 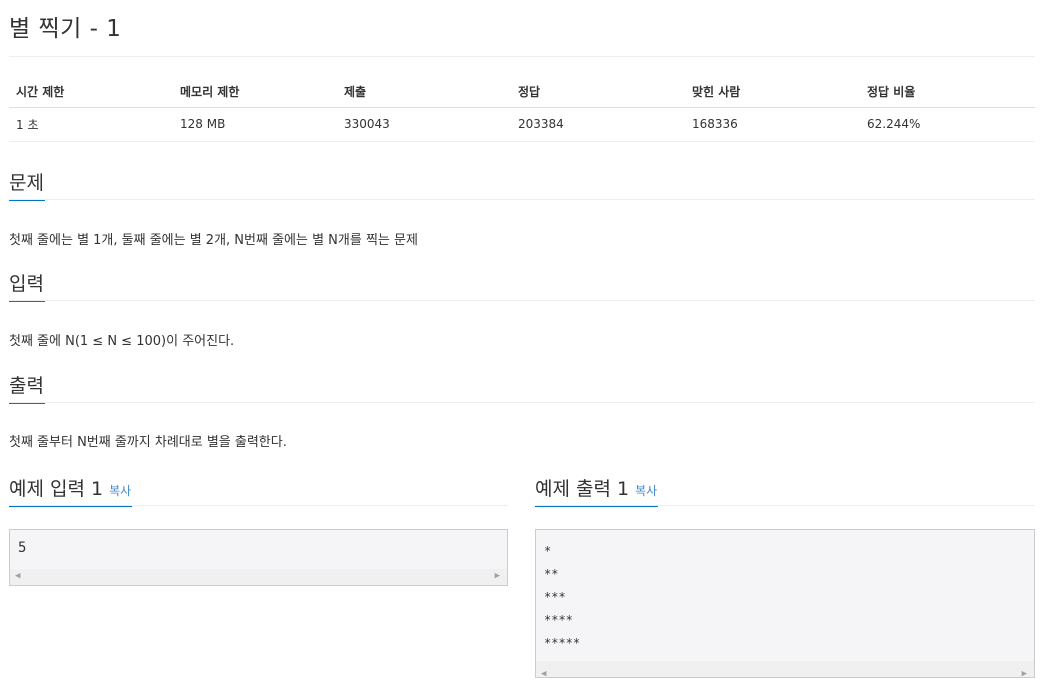 I want to click on value-solvers: 168336, so click(x=772, y=124).